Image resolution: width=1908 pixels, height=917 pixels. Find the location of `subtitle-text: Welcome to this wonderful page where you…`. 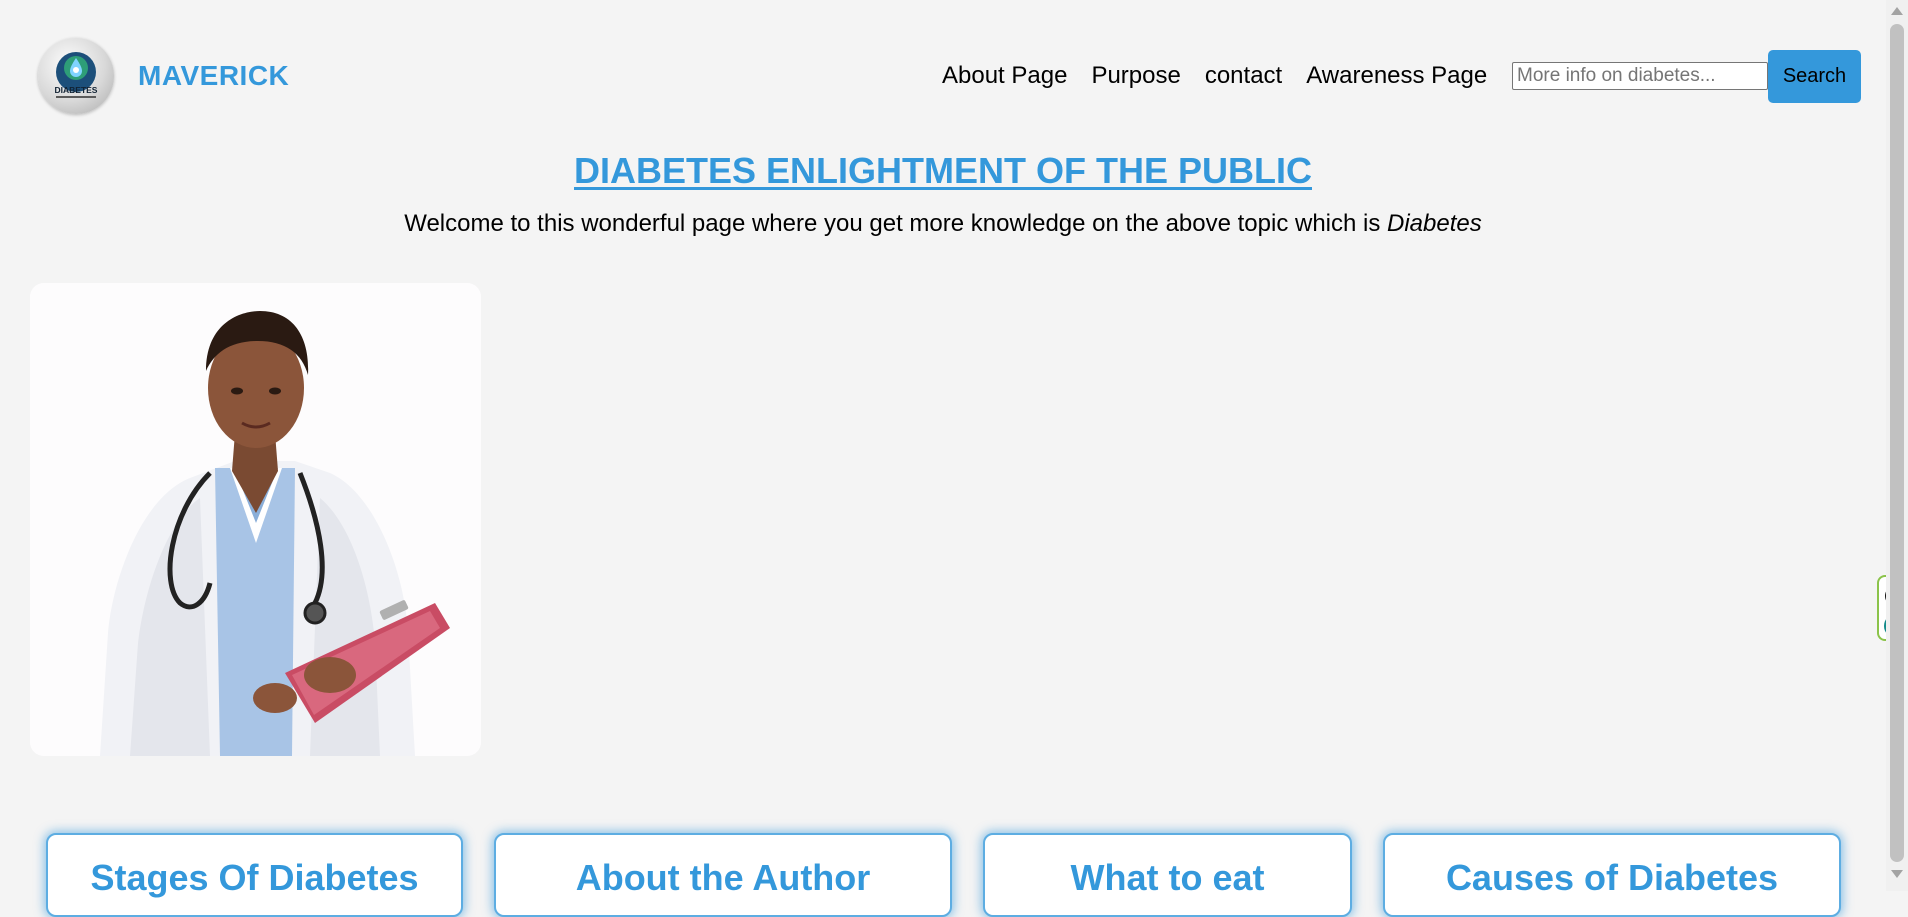

subtitle-text: Welcome to this wonderful page where you… is located at coordinates (896, 223).